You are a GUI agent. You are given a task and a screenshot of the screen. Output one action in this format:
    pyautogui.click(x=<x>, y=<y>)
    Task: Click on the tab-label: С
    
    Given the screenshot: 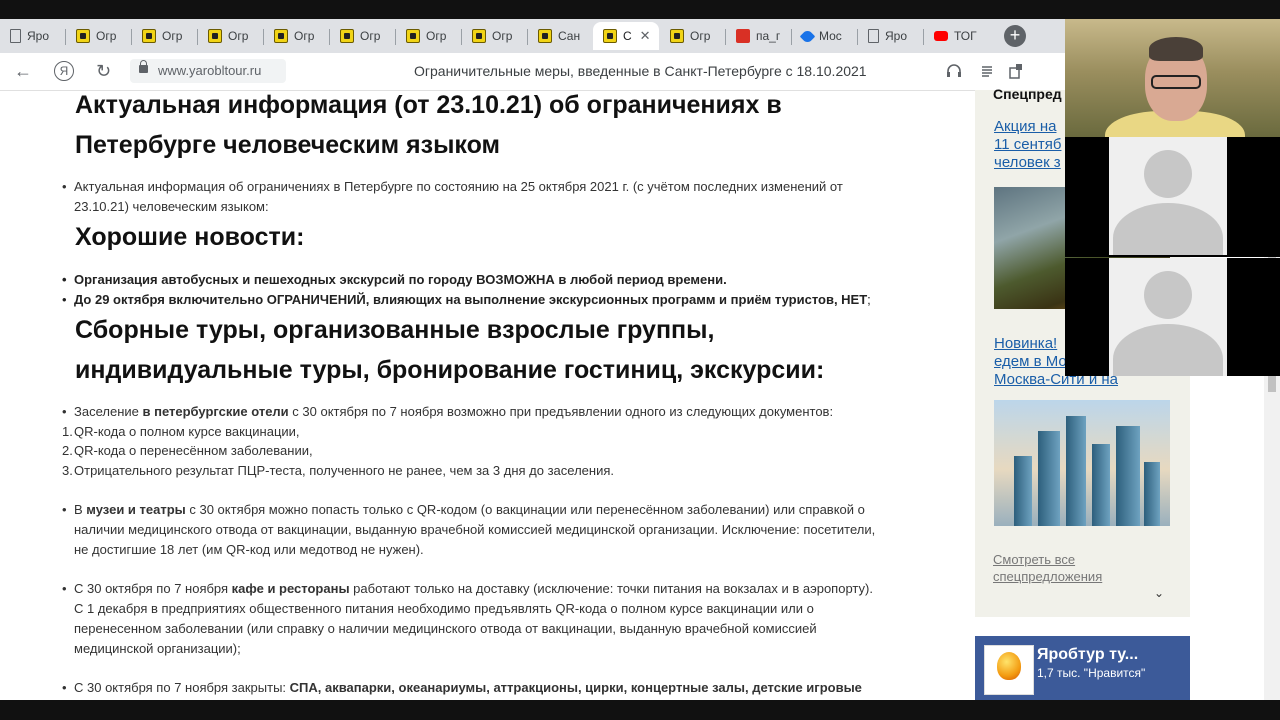 What is the action you would take?
    pyautogui.click(x=627, y=36)
    